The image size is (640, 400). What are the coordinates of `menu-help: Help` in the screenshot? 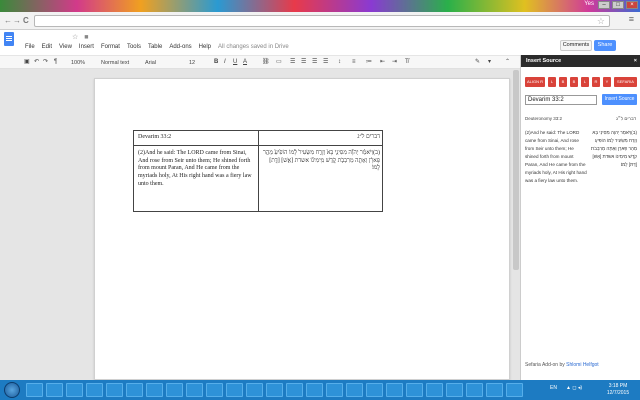 It's located at (205, 47).